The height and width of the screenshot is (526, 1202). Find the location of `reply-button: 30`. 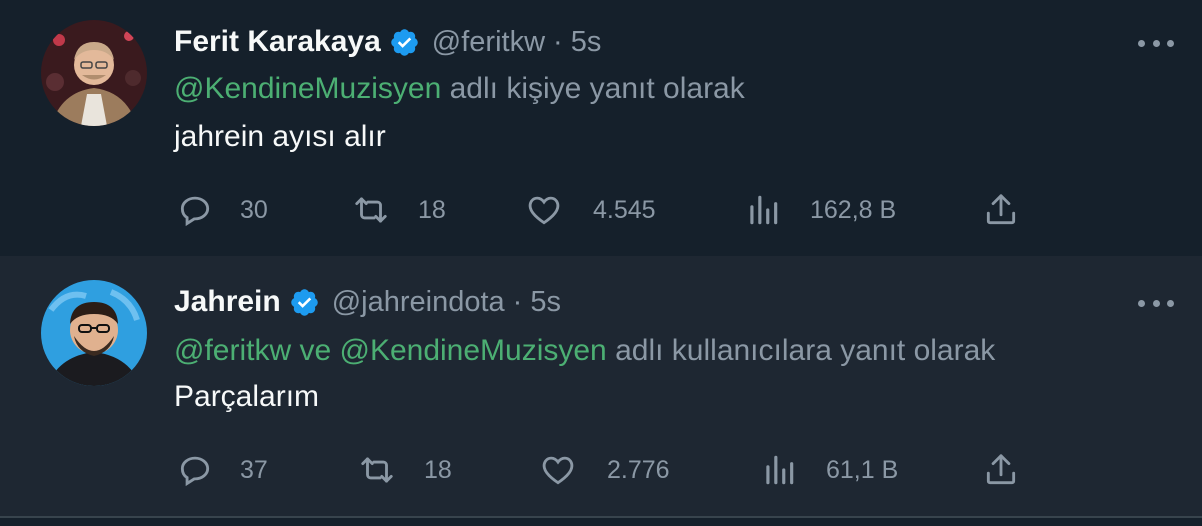

reply-button: 30 is located at coordinates (222, 210).